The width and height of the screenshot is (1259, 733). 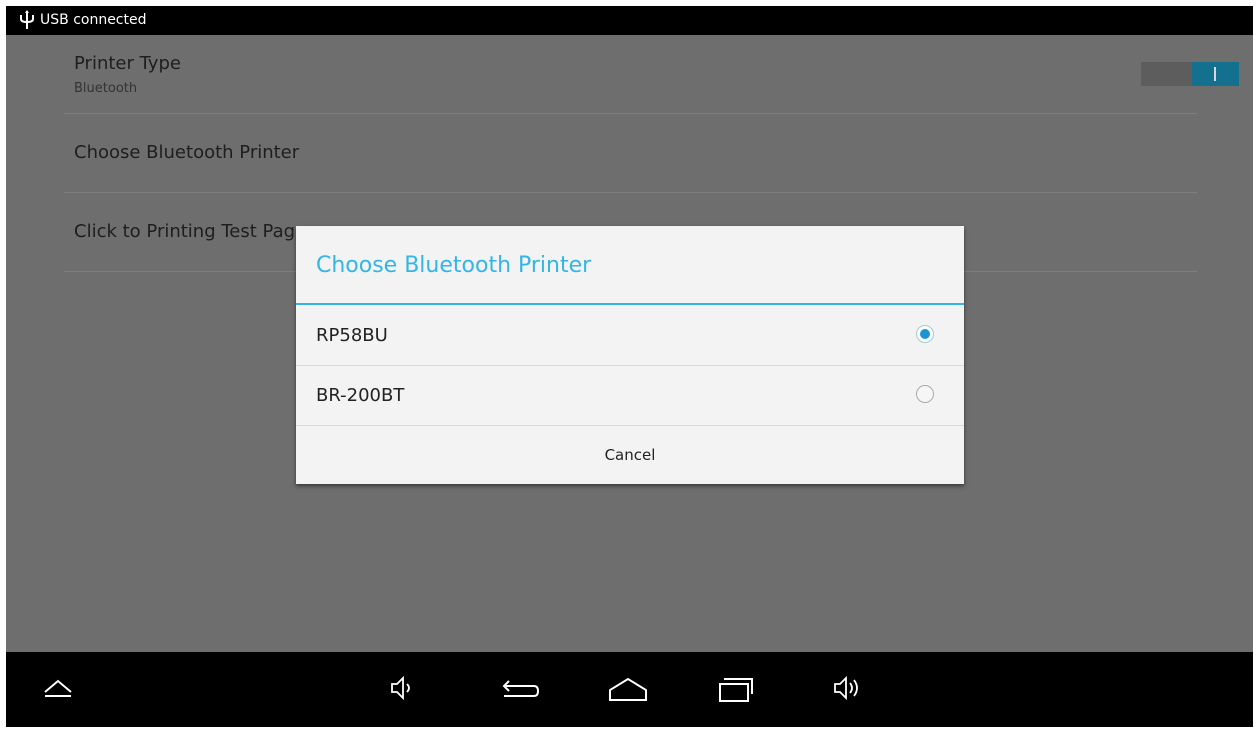 What do you see at coordinates (93, 20) in the screenshot?
I see `status-text: USB connected` at bounding box center [93, 20].